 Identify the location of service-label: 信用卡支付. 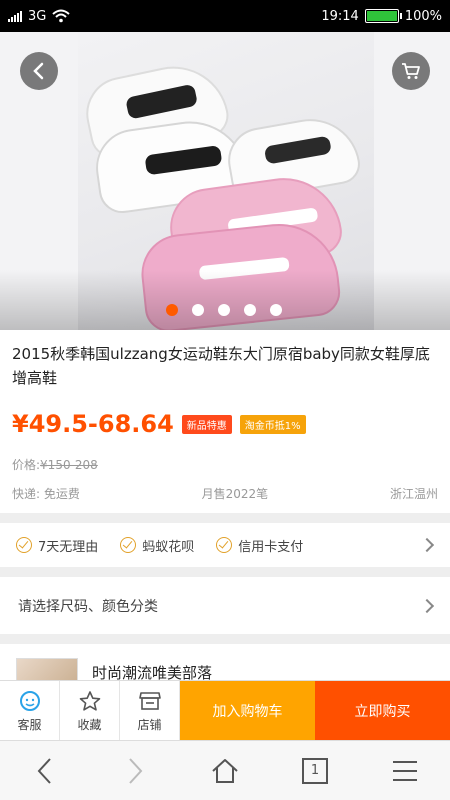
(271, 547).